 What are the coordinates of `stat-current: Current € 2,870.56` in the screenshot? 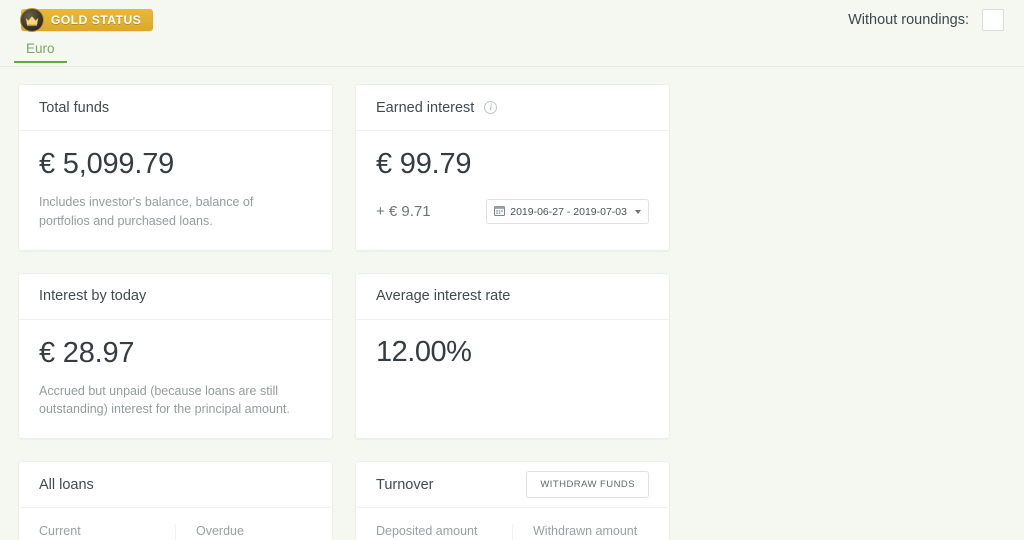 It's located at (97, 532).